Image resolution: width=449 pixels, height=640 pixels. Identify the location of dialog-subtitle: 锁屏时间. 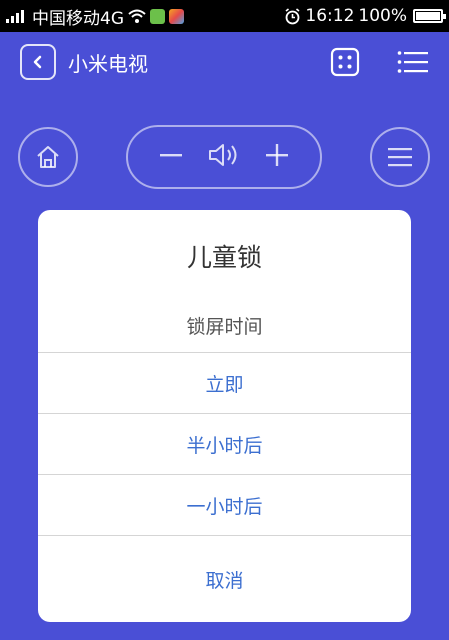
(224, 326).